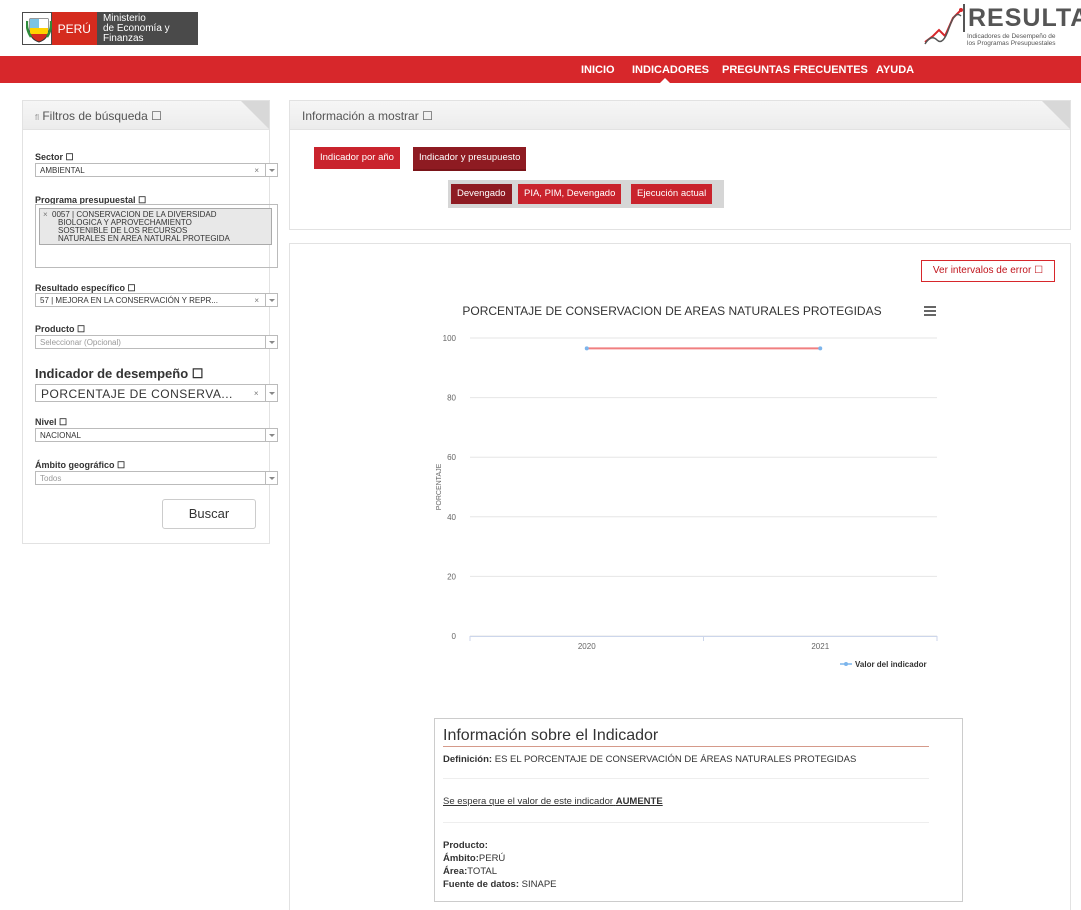 The width and height of the screenshot is (1081, 910). Describe the element at coordinates (51, 478) in the screenshot. I see `ambito-value: Todos` at that location.